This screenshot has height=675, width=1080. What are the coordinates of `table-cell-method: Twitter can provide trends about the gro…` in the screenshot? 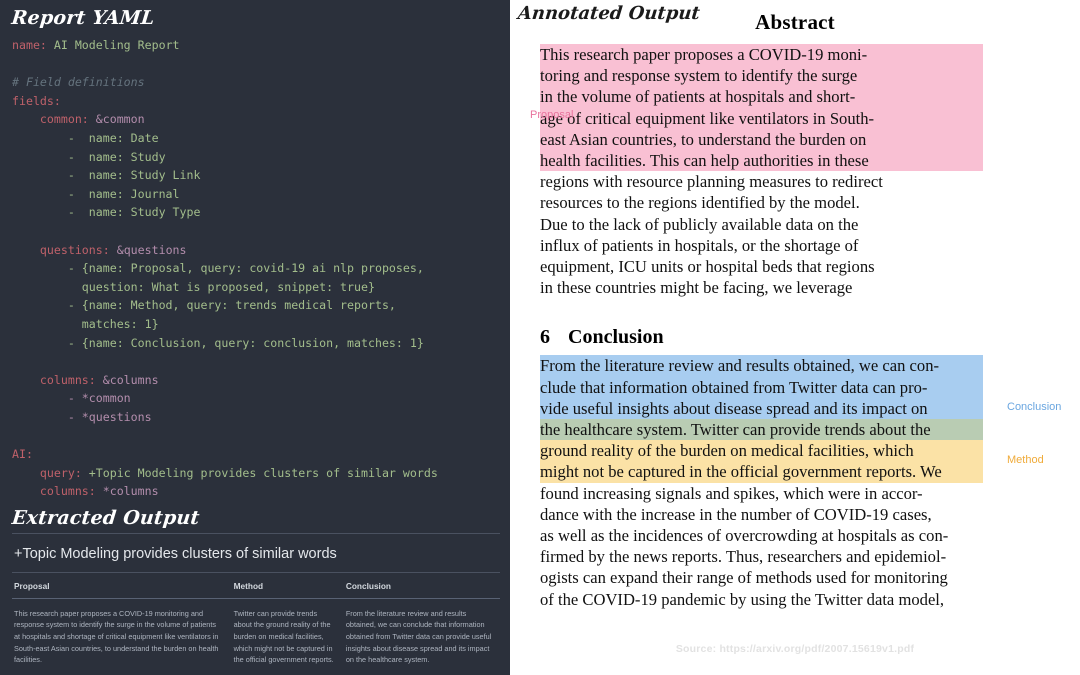 It's located at (283, 636).